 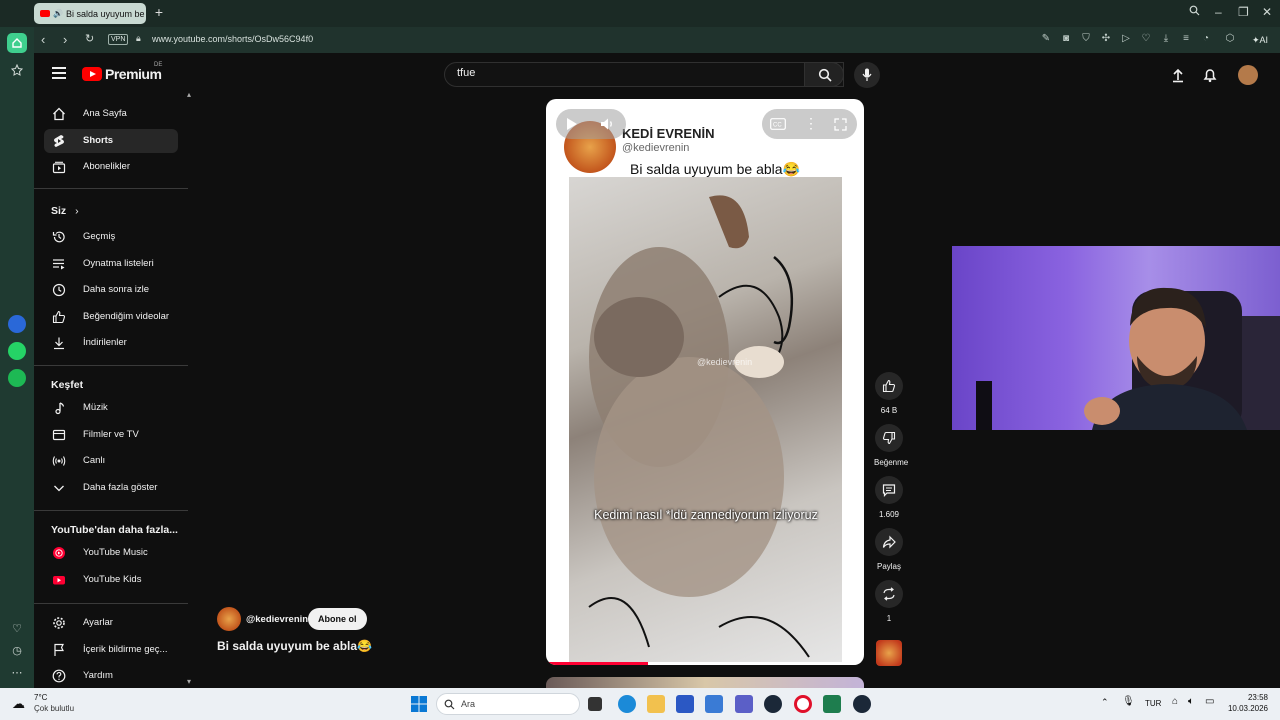 I want to click on nav-item-show-more: Daha fazla göster, so click(x=111, y=488).